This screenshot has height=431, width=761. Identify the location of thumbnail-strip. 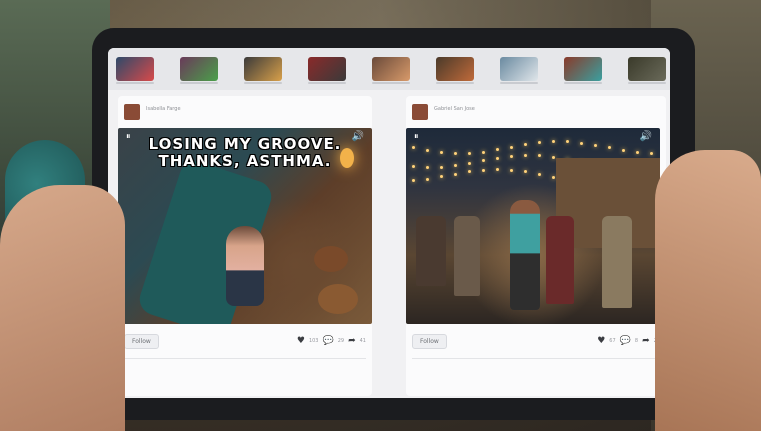
(389, 69).